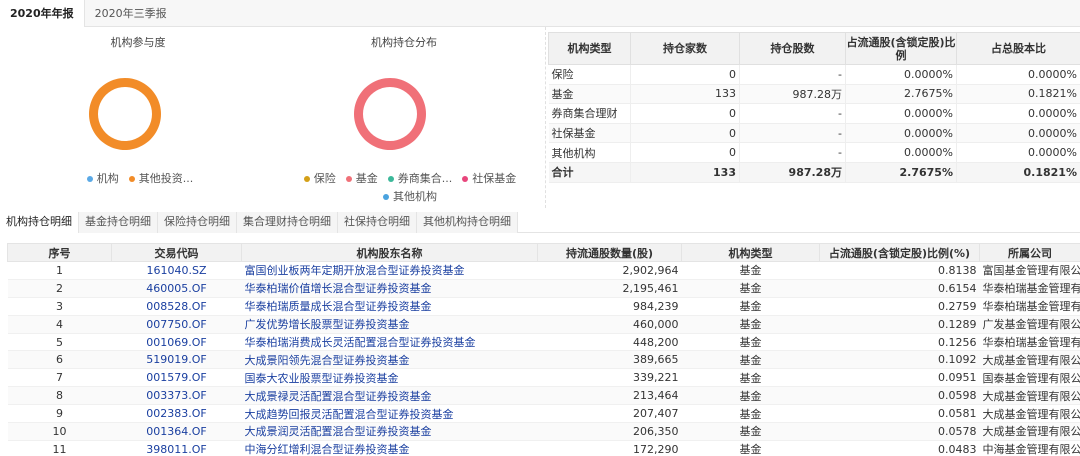 The image size is (1080, 456). I want to click on summary-holders-cell: 0, so click(685, 133).